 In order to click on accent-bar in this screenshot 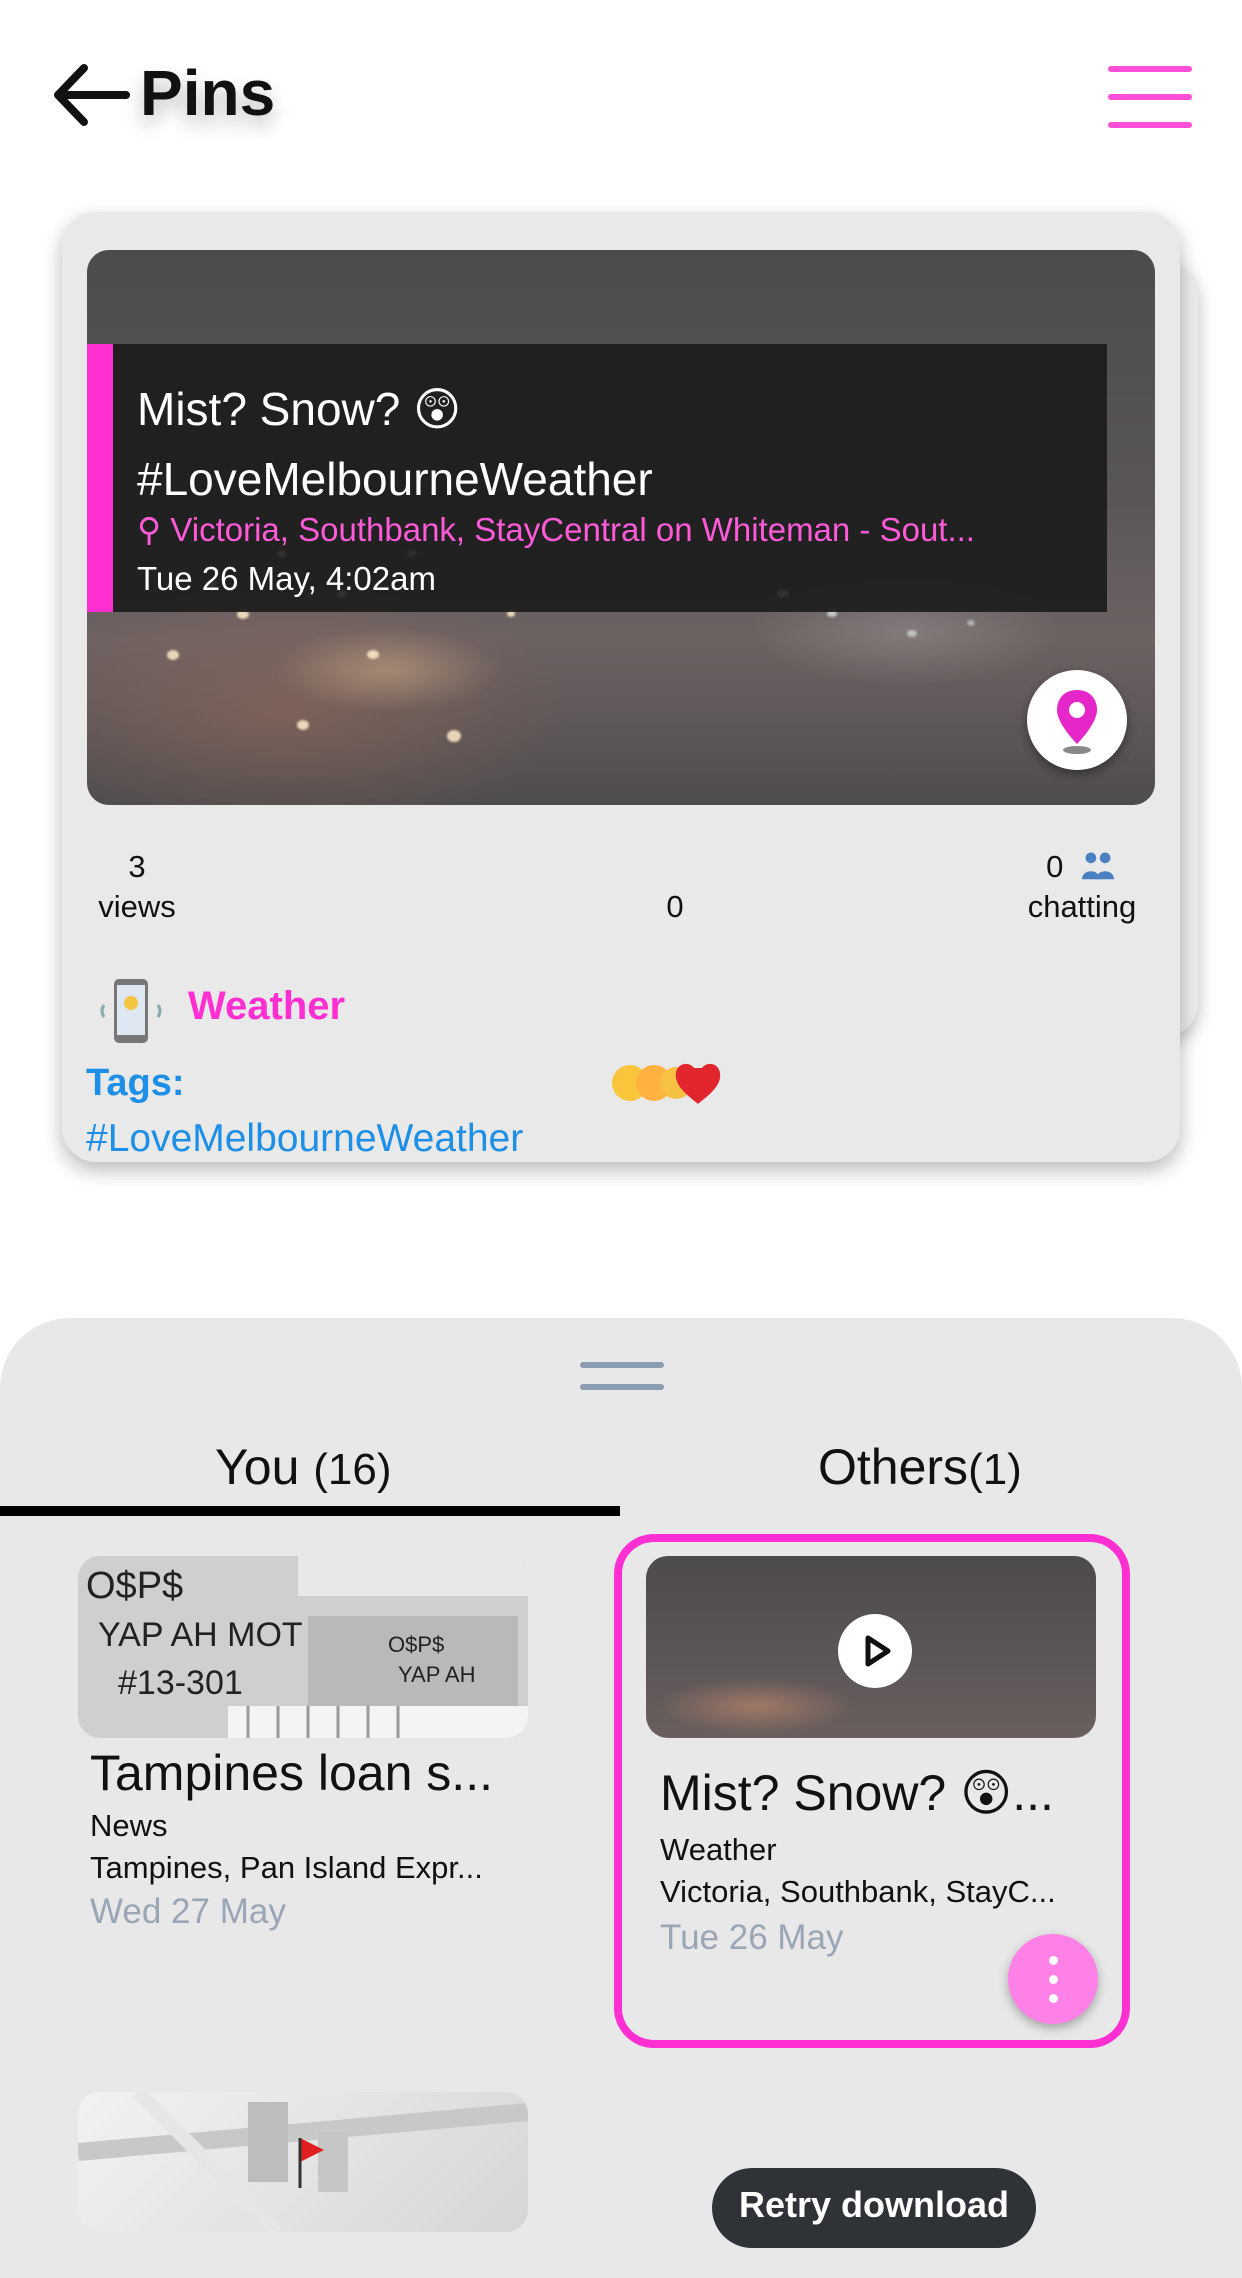, I will do `click(100, 478)`.